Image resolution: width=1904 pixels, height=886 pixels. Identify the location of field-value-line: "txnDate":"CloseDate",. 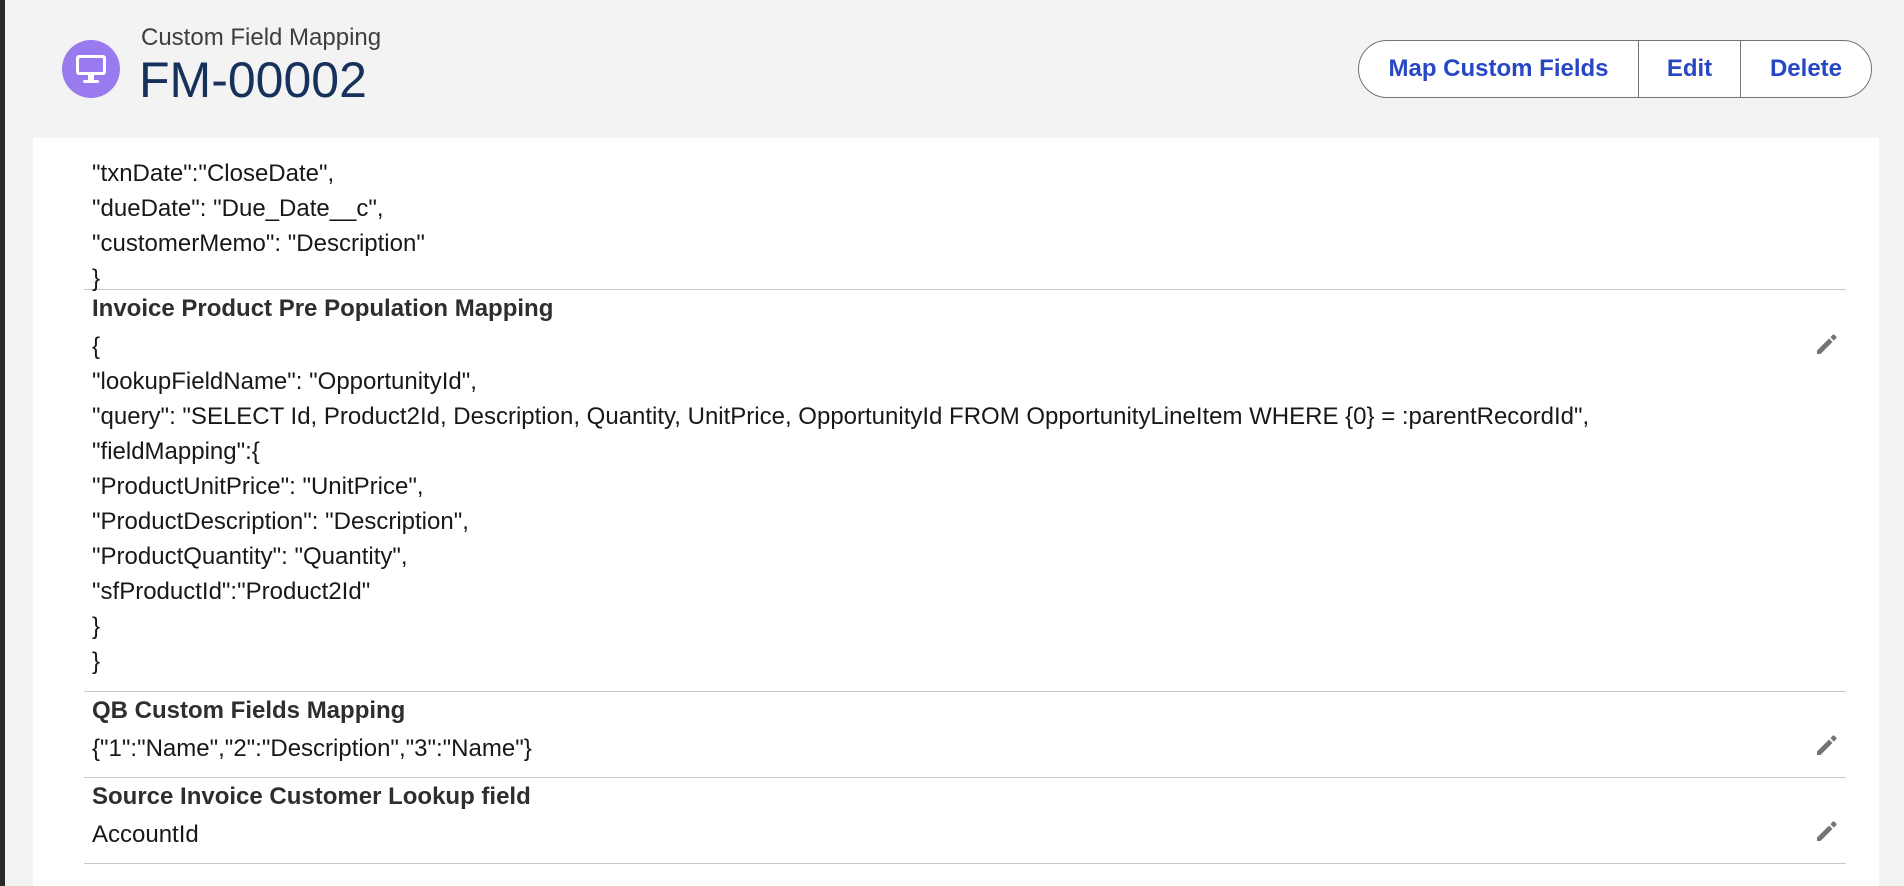
(213, 173).